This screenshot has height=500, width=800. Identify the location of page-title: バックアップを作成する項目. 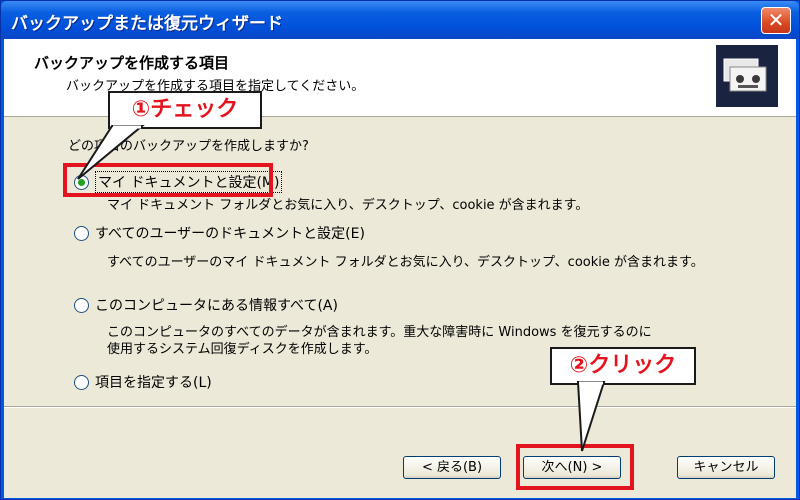
(132, 63).